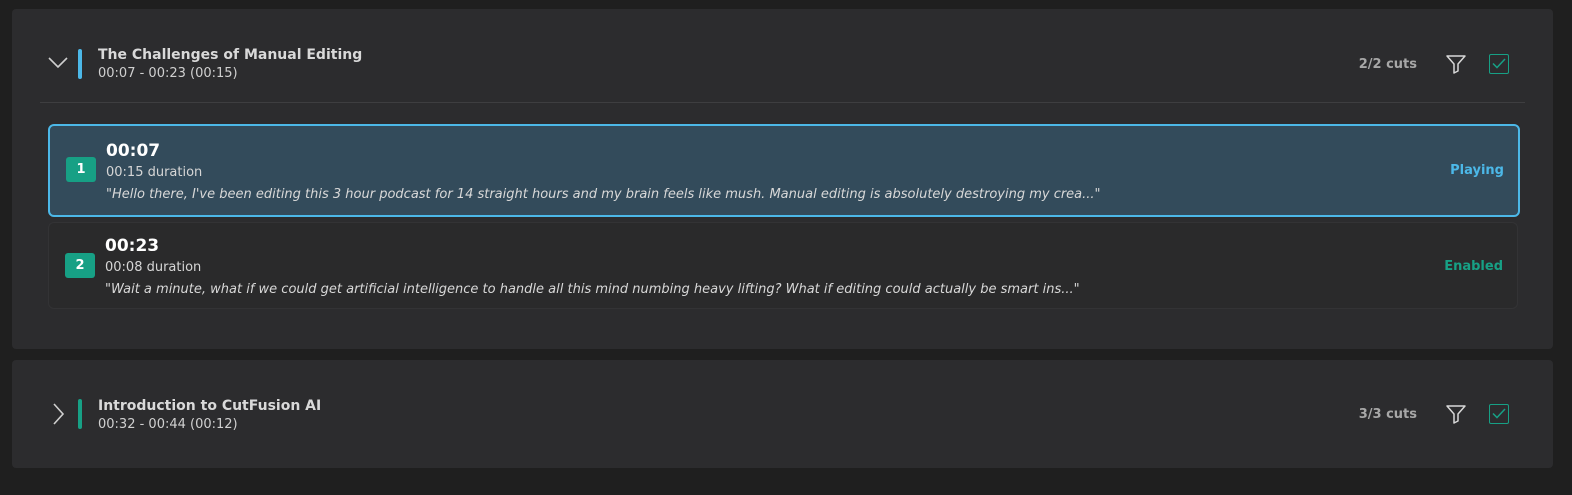 The width and height of the screenshot is (1572, 495). Describe the element at coordinates (132, 246) in the screenshot. I see `cut-start-time: 00:23` at that location.